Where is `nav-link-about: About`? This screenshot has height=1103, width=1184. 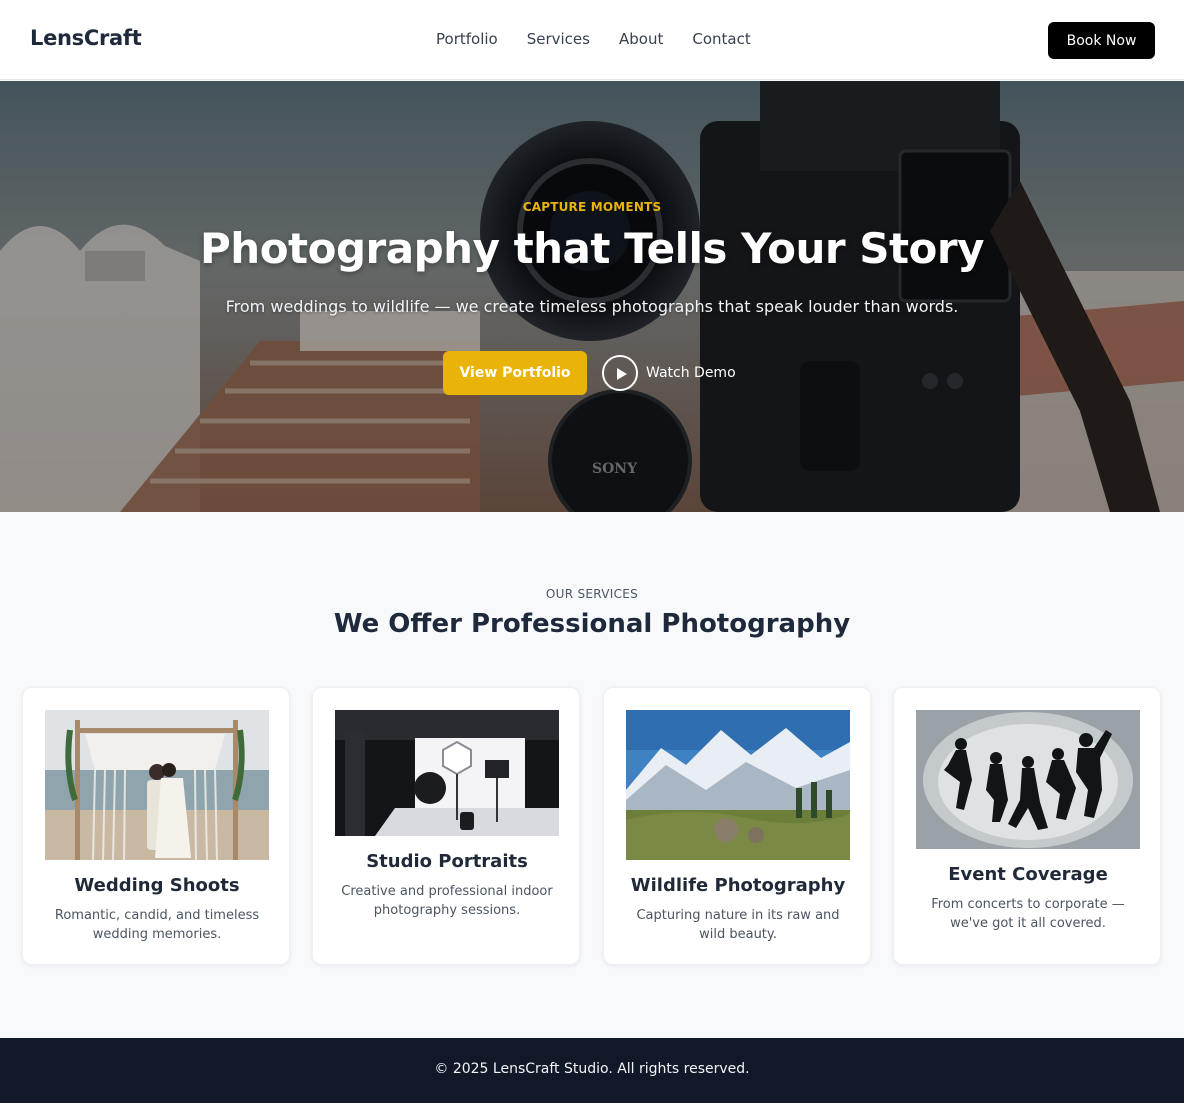
nav-link-about: About is located at coordinates (641, 39).